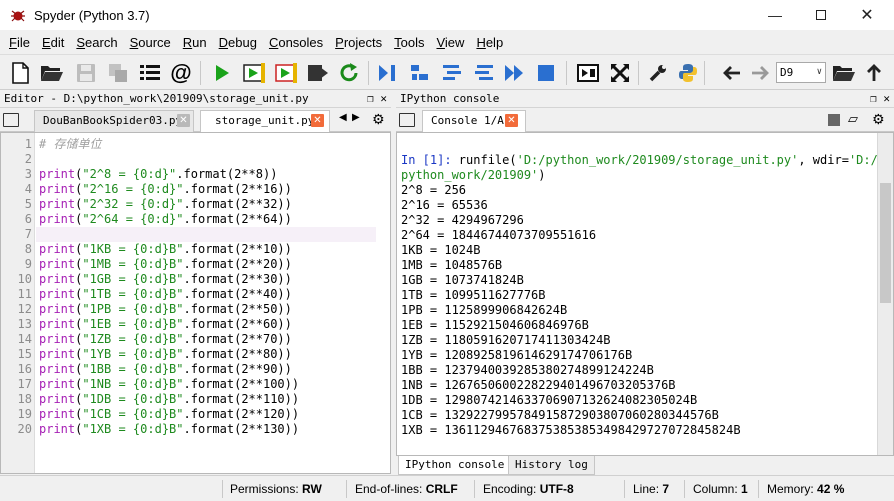 The height and width of the screenshot is (501, 894). I want to click on menu-projects: Projects, so click(358, 42).